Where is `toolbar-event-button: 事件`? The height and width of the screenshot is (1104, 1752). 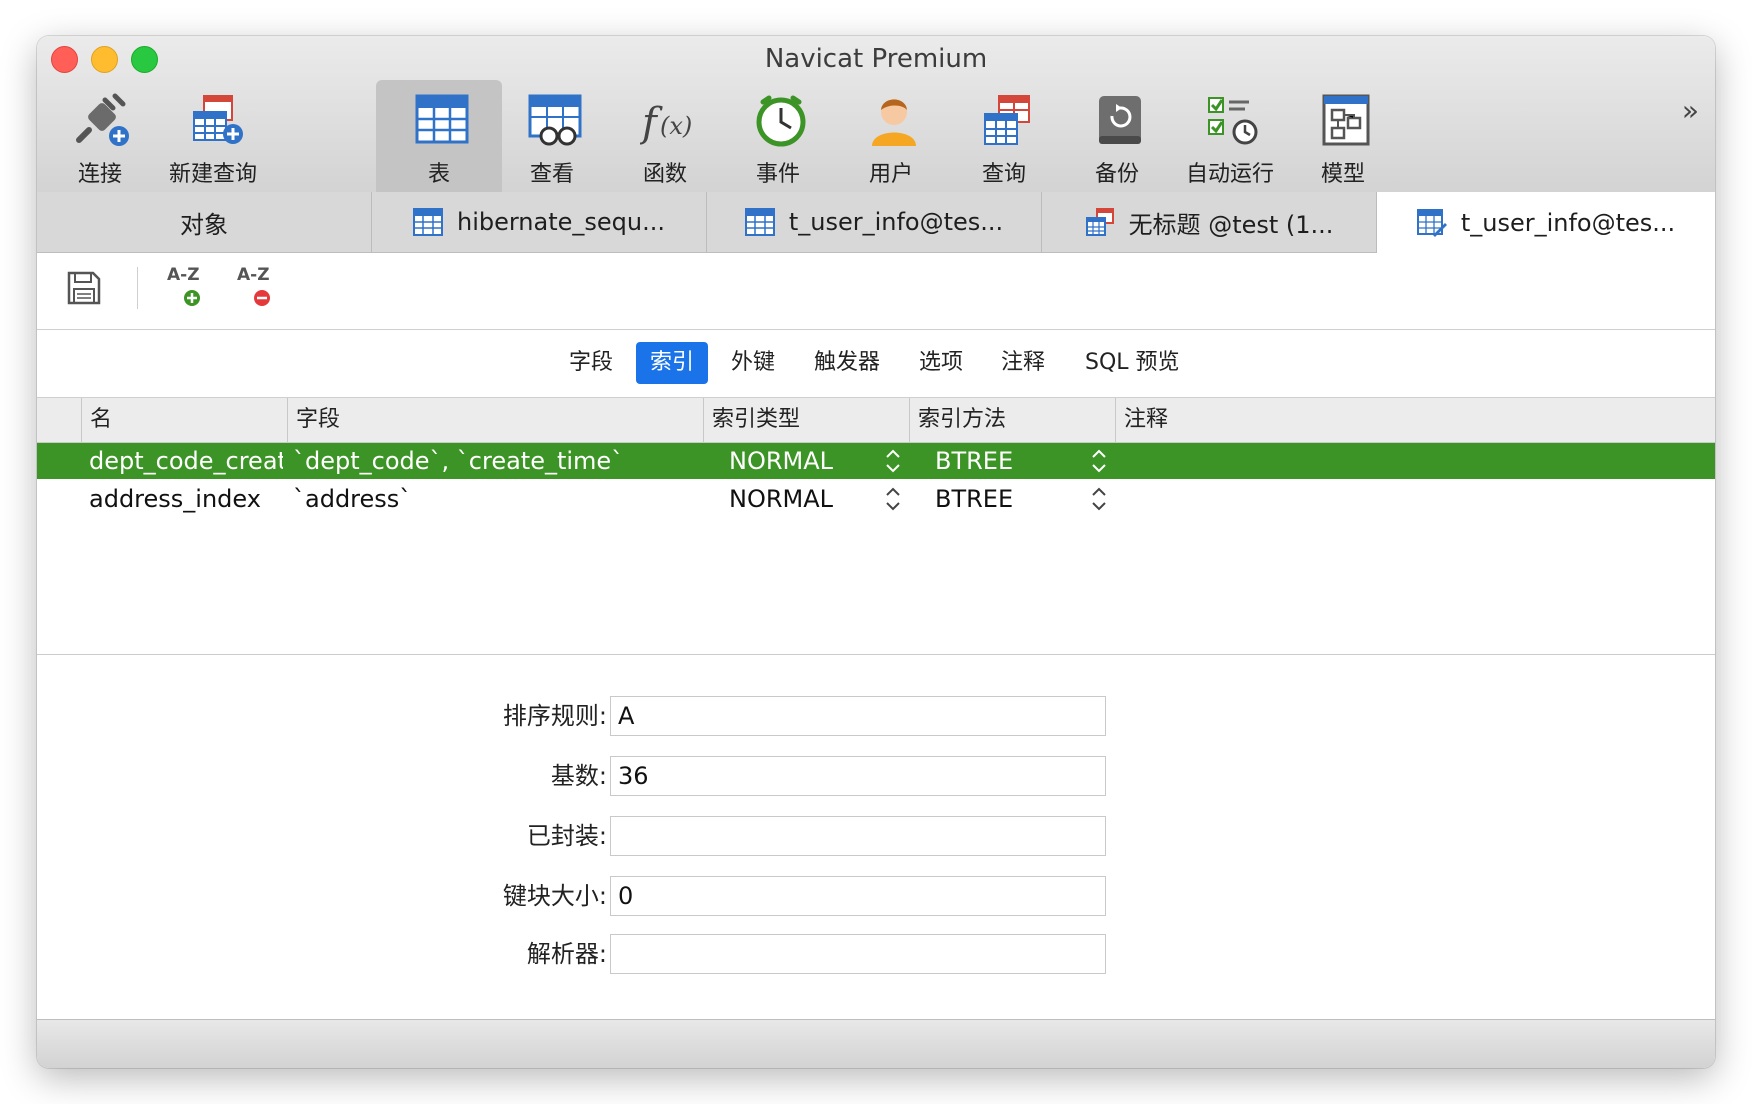
toolbar-event-button: 事件 is located at coordinates (778, 136).